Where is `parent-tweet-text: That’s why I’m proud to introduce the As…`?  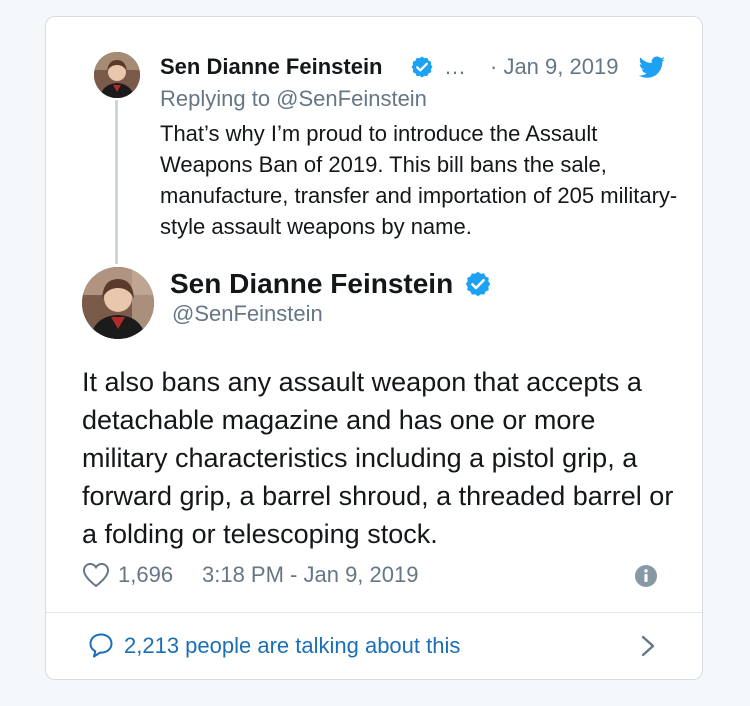 parent-tweet-text: That’s why I’m proud to introduce the As… is located at coordinates (419, 180).